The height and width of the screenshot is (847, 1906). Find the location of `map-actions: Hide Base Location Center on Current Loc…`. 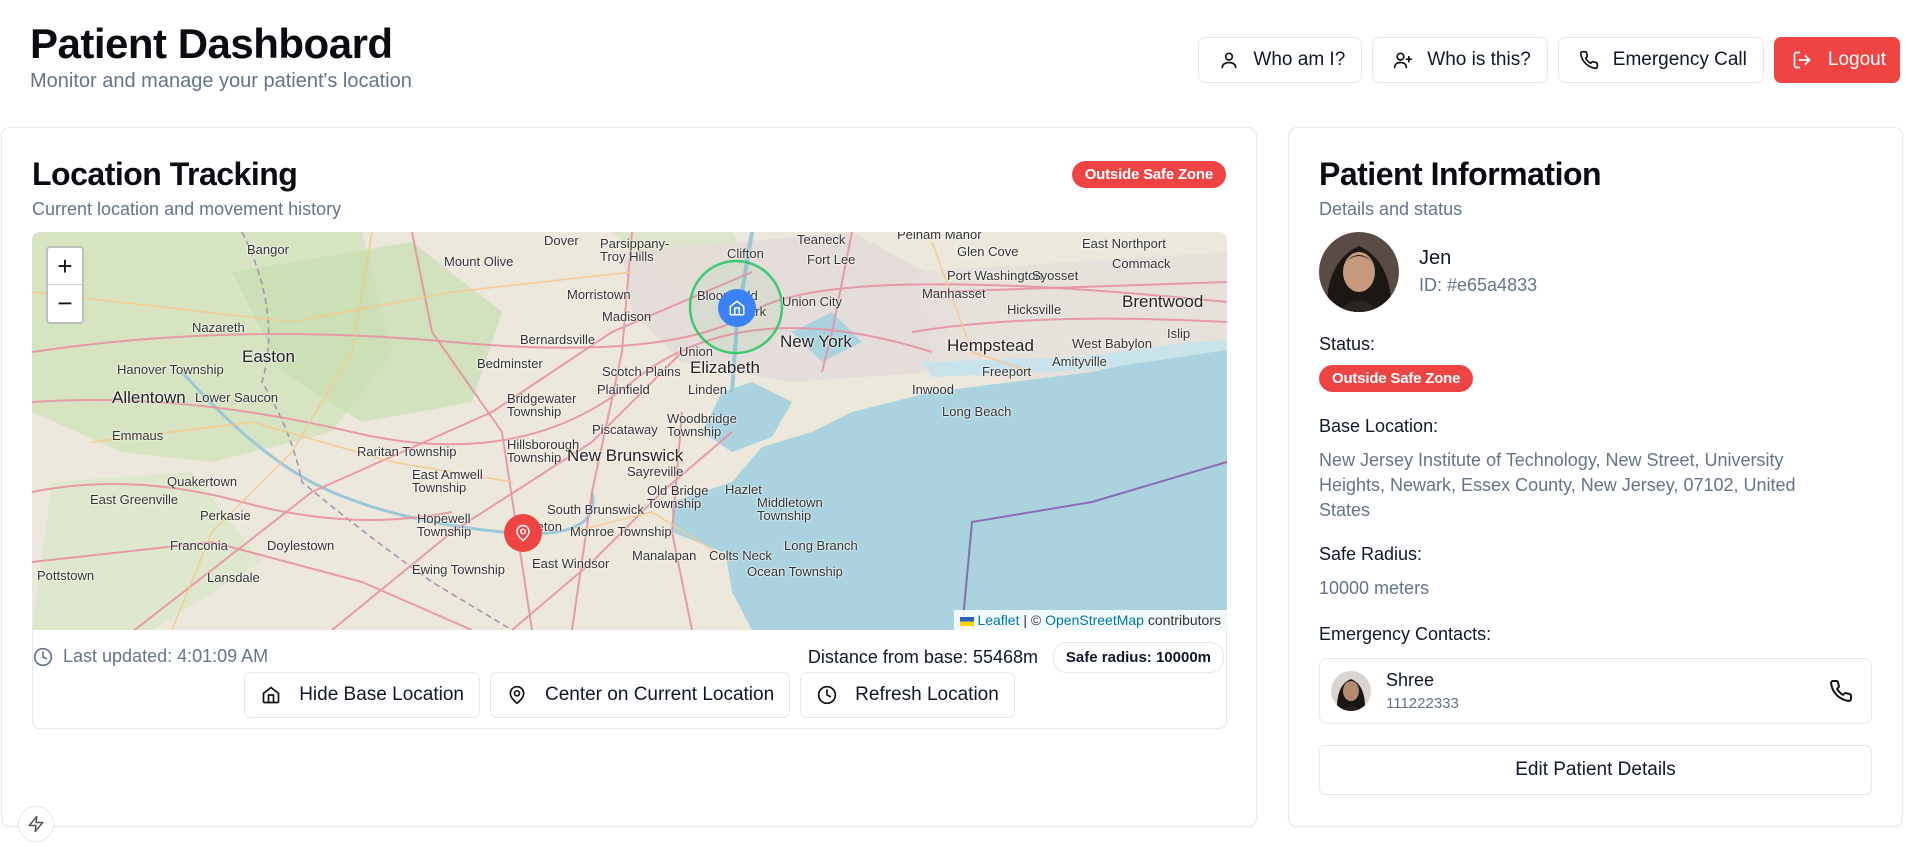

map-actions: Hide Base Location Center on Current Loc… is located at coordinates (629, 695).